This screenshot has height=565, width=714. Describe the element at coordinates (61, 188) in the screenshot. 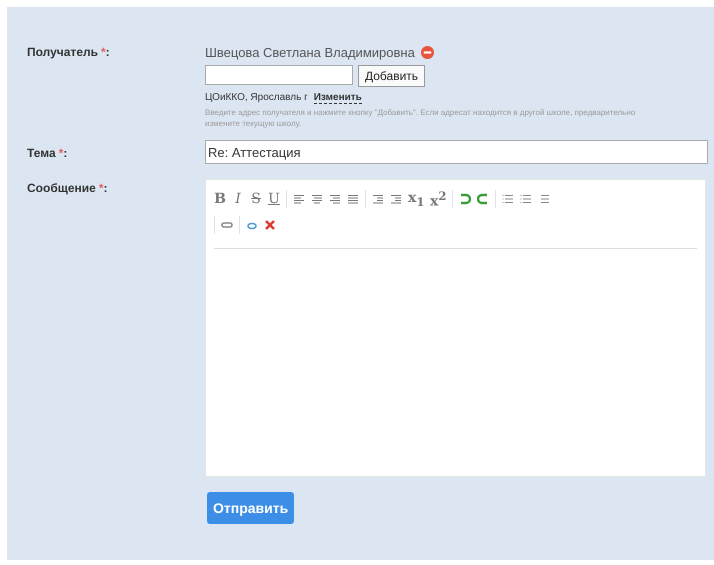

I see `field-label: Сообщение` at that location.